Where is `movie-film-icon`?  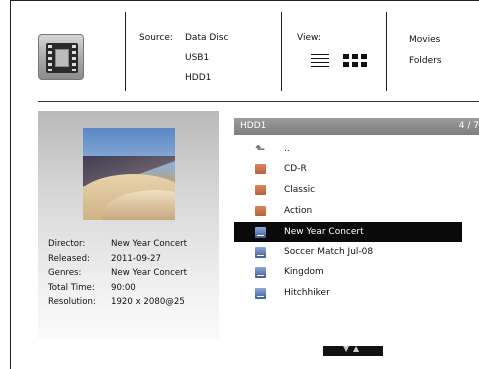 movie-film-icon is located at coordinates (61, 57).